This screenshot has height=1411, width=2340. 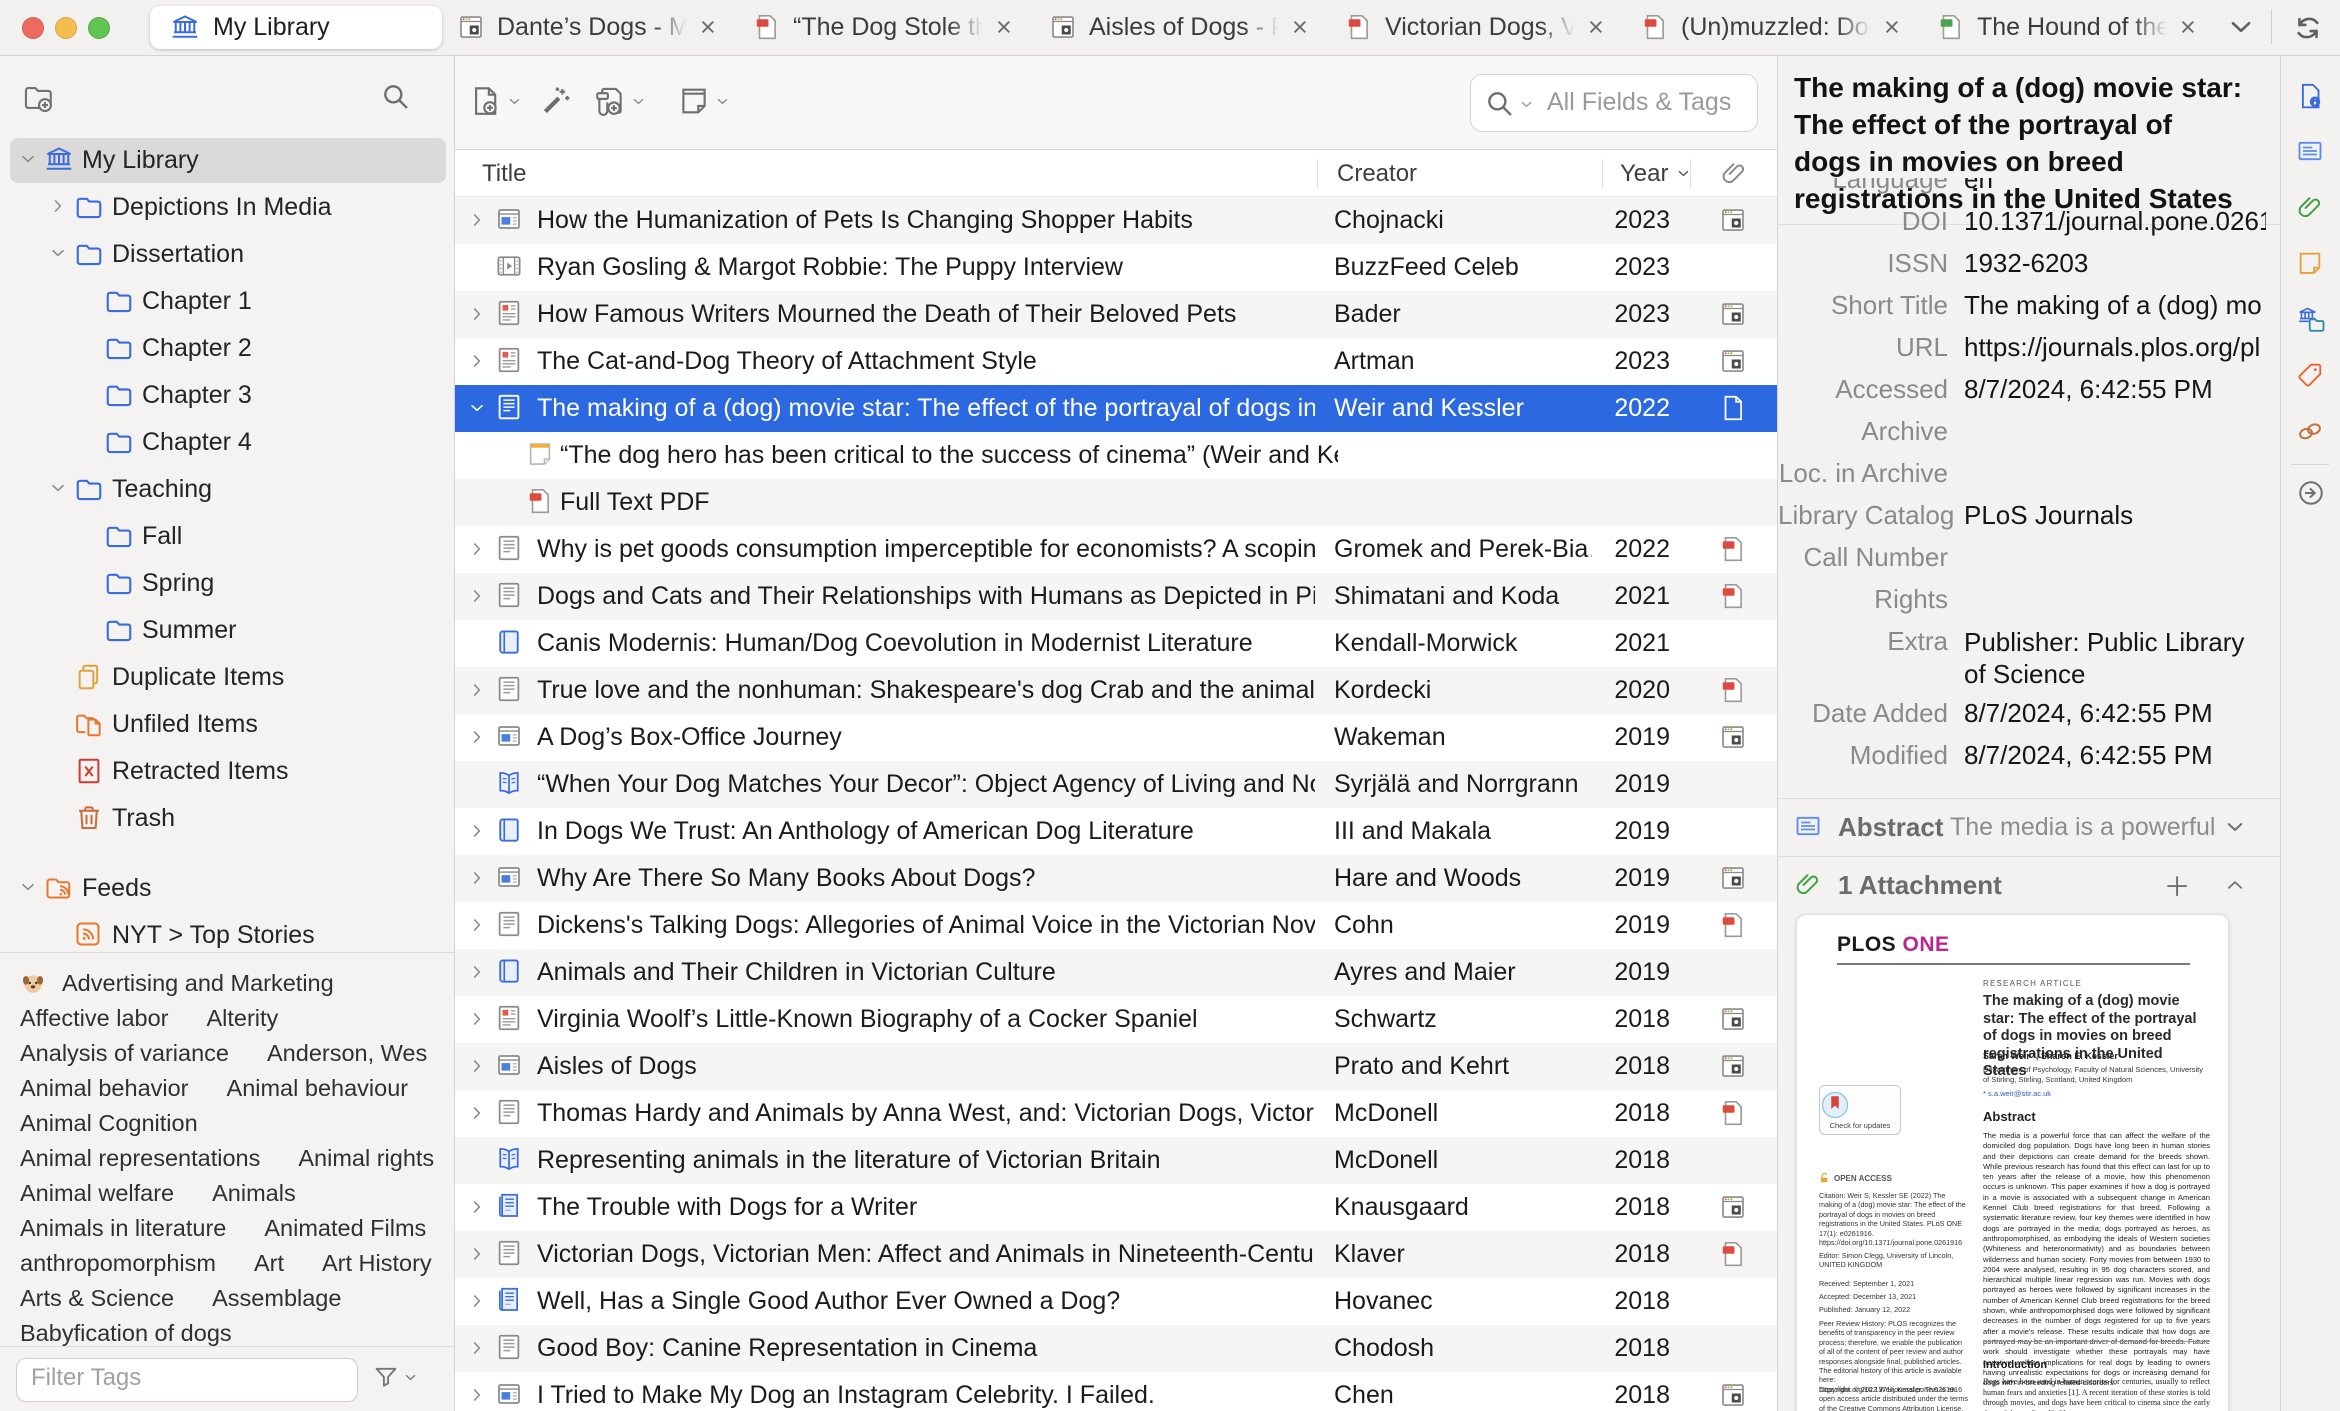 What do you see at coordinates (228, 630) in the screenshot?
I see `sidebar-item-summer: Summer` at bounding box center [228, 630].